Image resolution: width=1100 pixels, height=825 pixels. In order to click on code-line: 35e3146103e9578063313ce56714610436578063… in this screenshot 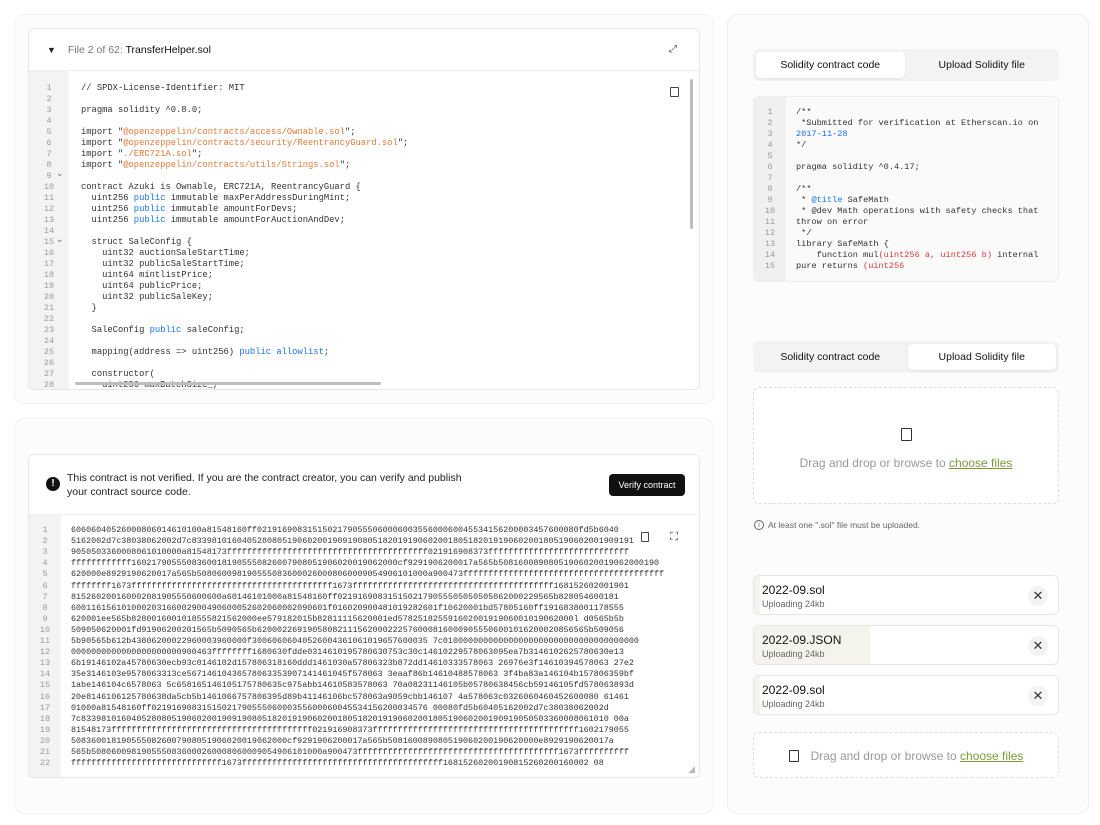, I will do `click(352, 674)`.